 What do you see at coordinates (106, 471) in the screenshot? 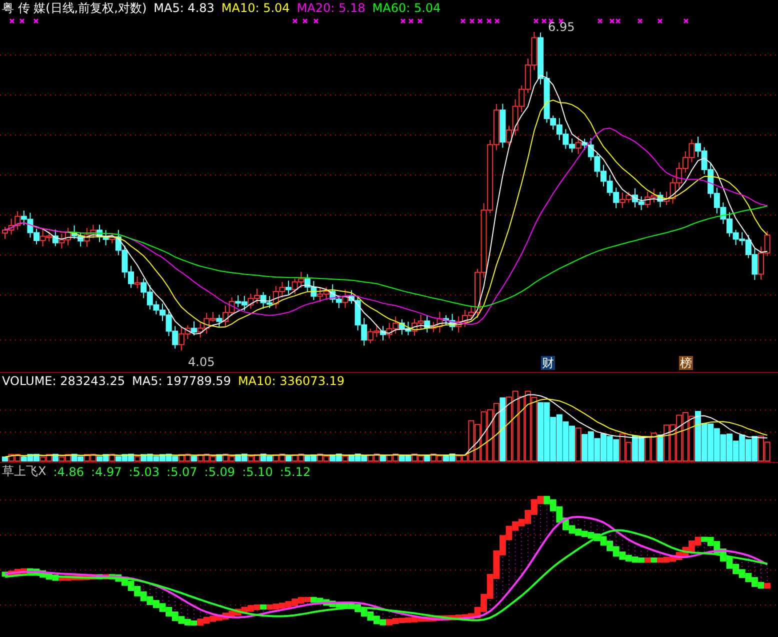
I see `indicator-value: :4.97` at bounding box center [106, 471].